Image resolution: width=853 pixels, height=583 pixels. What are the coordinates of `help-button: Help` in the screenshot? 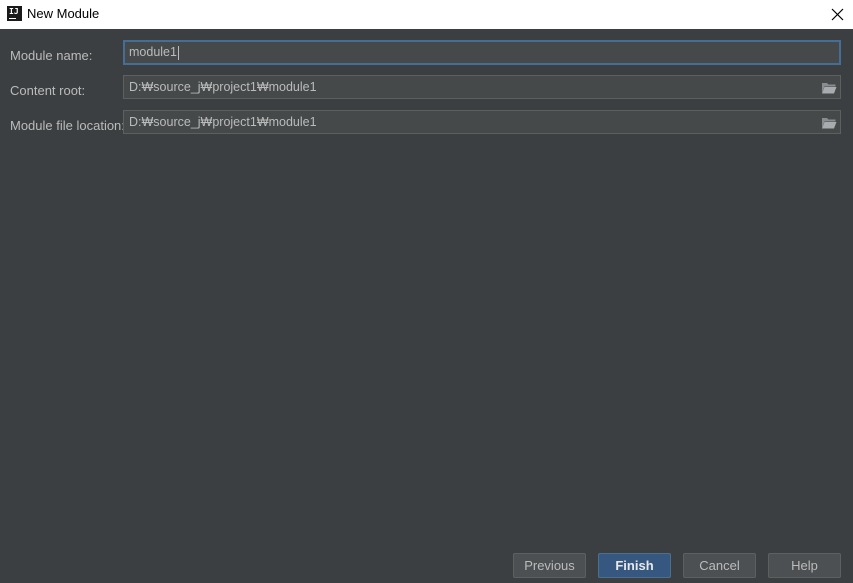 It's located at (804, 565).